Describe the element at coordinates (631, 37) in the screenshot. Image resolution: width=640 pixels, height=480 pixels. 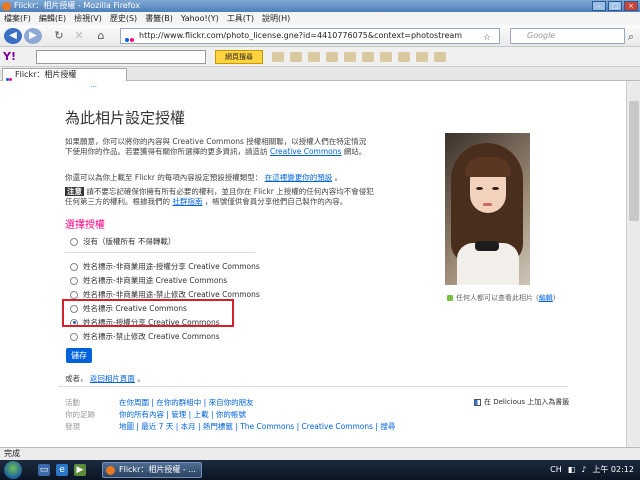
I see `search-magnifier-icon: ⌕` at that location.